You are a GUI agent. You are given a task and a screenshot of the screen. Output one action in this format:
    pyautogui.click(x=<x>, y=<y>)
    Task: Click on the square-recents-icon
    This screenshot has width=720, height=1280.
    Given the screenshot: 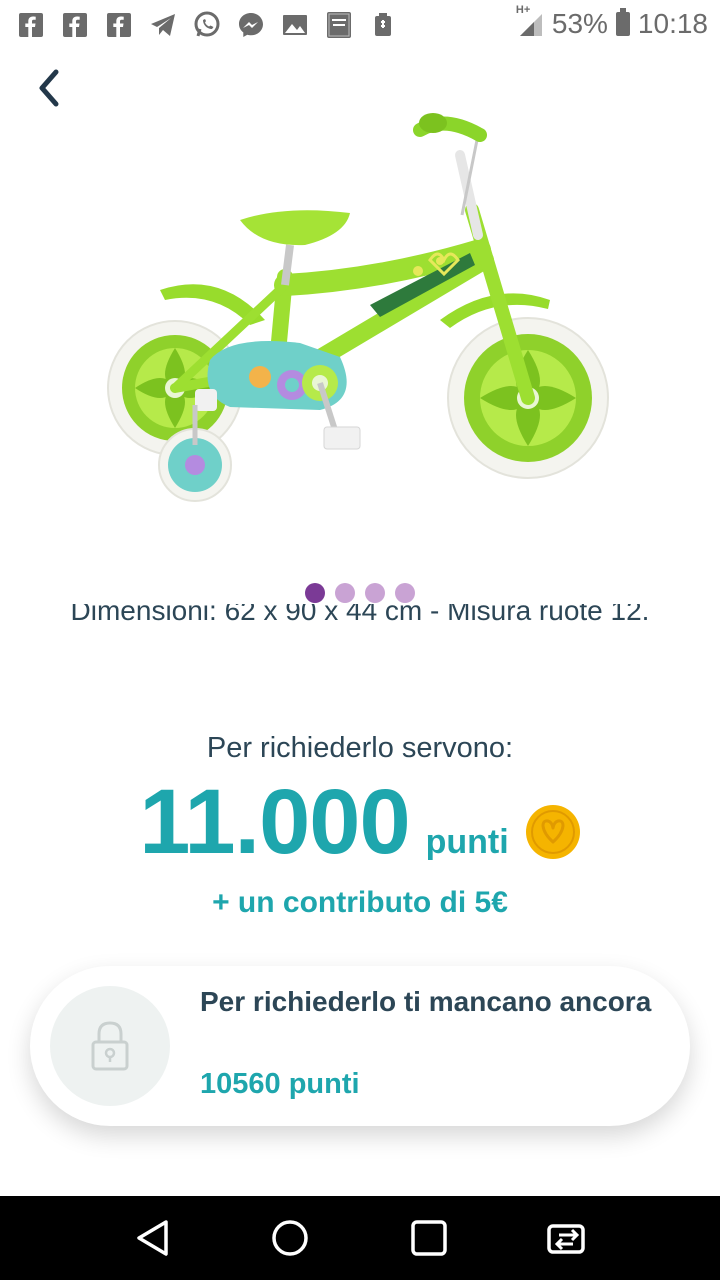 What is the action you would take?
    pyautogui.click(x=429, y=1238)
    